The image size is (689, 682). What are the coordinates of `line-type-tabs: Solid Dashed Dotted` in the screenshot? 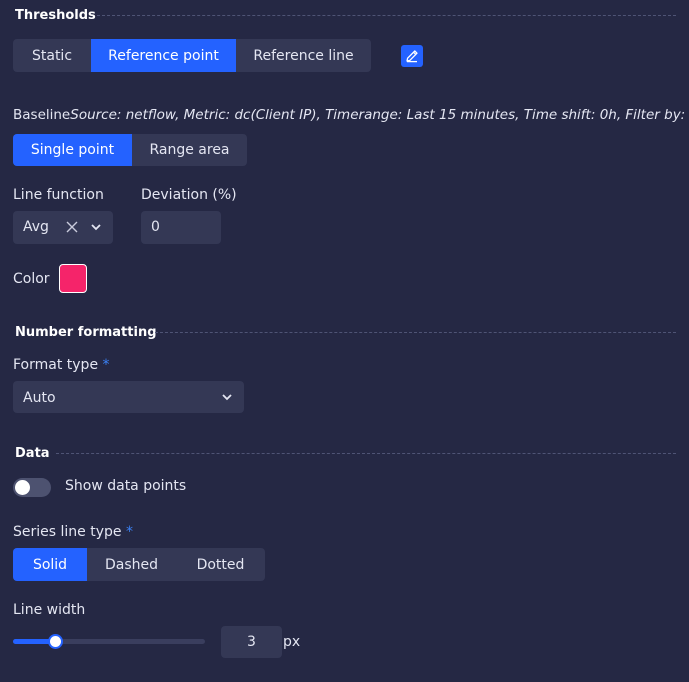 It's located at (139, 564).